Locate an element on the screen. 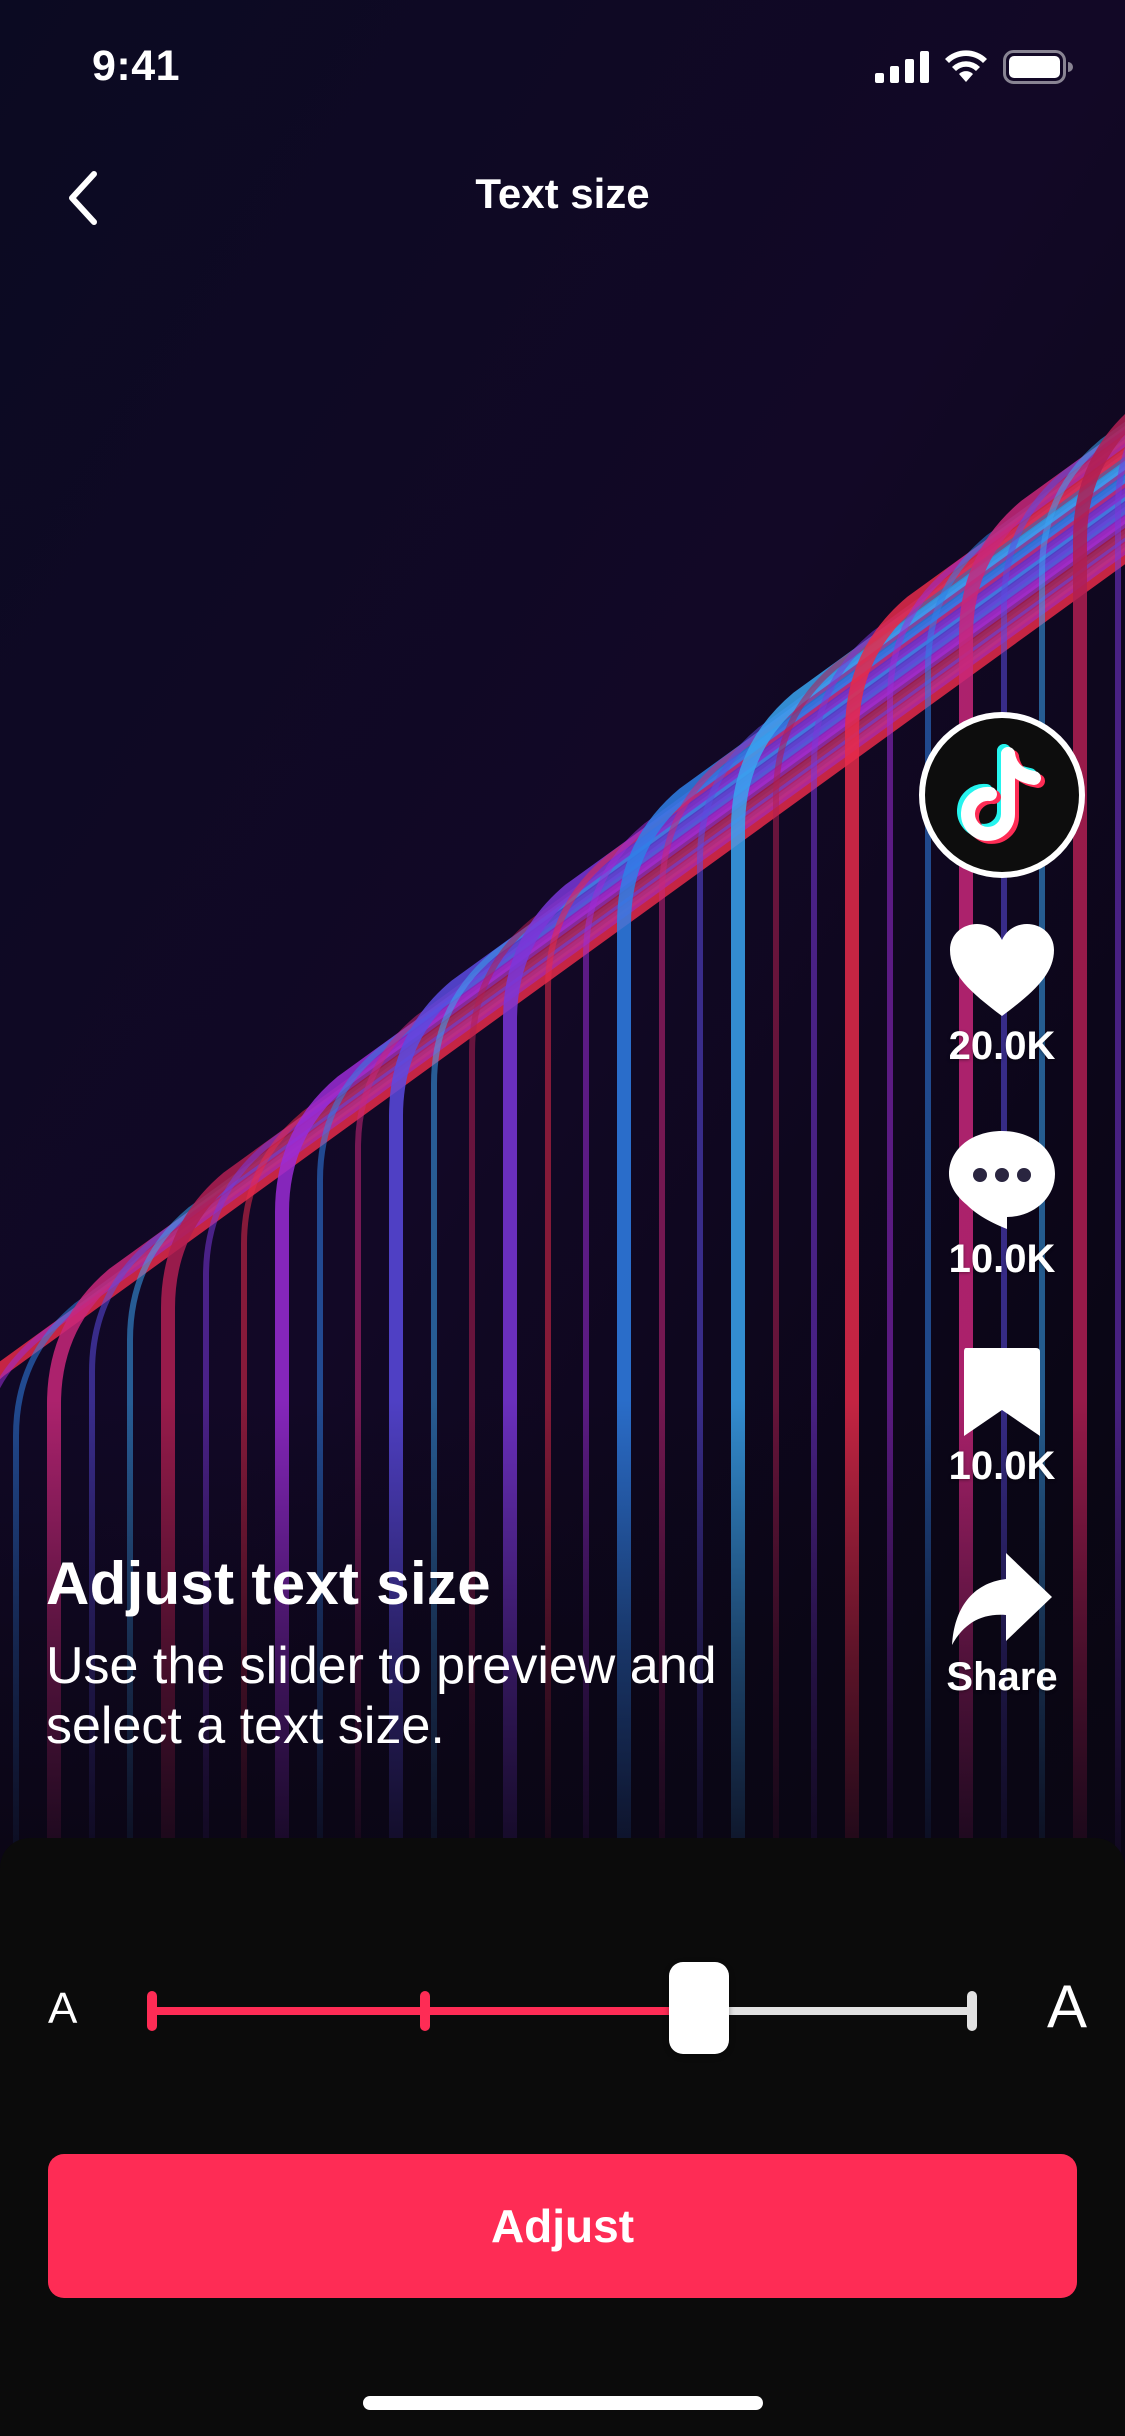  status-icons is located at coordinates (974, 67).